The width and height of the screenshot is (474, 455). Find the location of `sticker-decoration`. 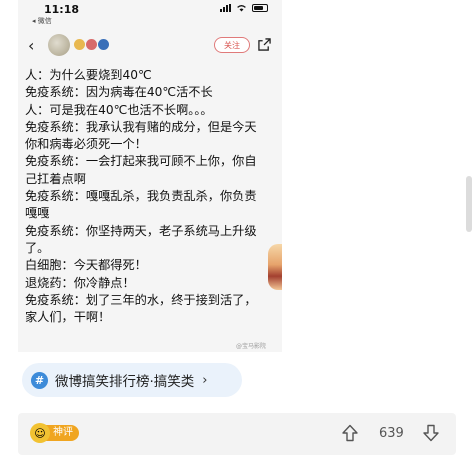

sticker-decoration is located at coordinates (275, 267).